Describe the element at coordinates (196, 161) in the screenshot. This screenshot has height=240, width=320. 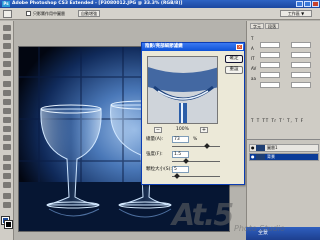
I see `strength-slider-track` at that location.